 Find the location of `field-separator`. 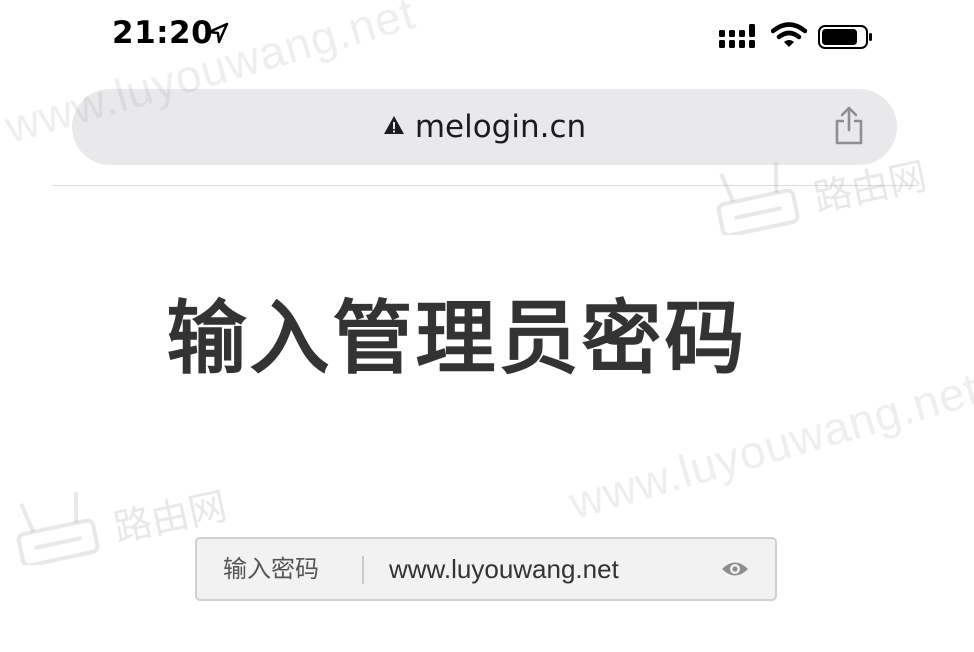

field-separator is located at coordinates (363, 570).